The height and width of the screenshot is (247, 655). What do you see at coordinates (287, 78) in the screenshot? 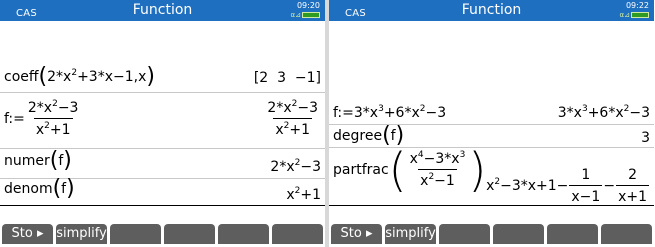
I see `entry-output: [2 3 −1]` at bounding box center [287, 78].